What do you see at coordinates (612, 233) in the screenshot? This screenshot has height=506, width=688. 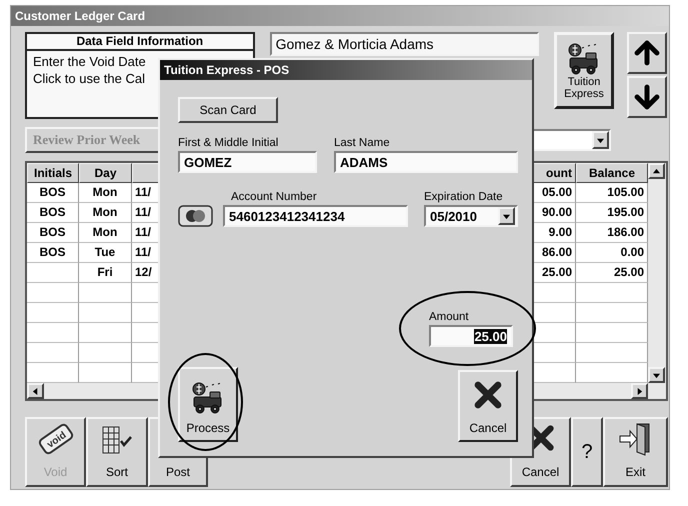 I see `table-cell: 186.00` at bounding box center [612, 233].